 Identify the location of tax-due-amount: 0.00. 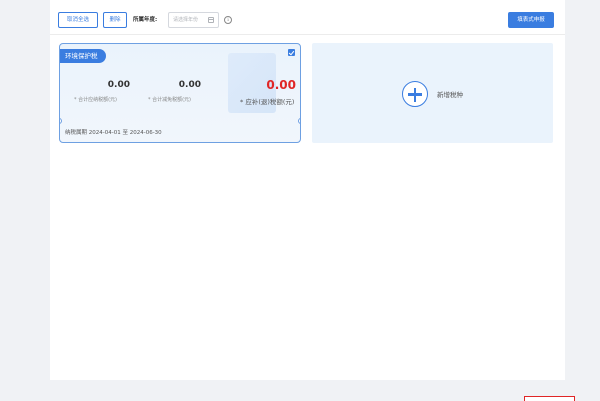
(281, 85).